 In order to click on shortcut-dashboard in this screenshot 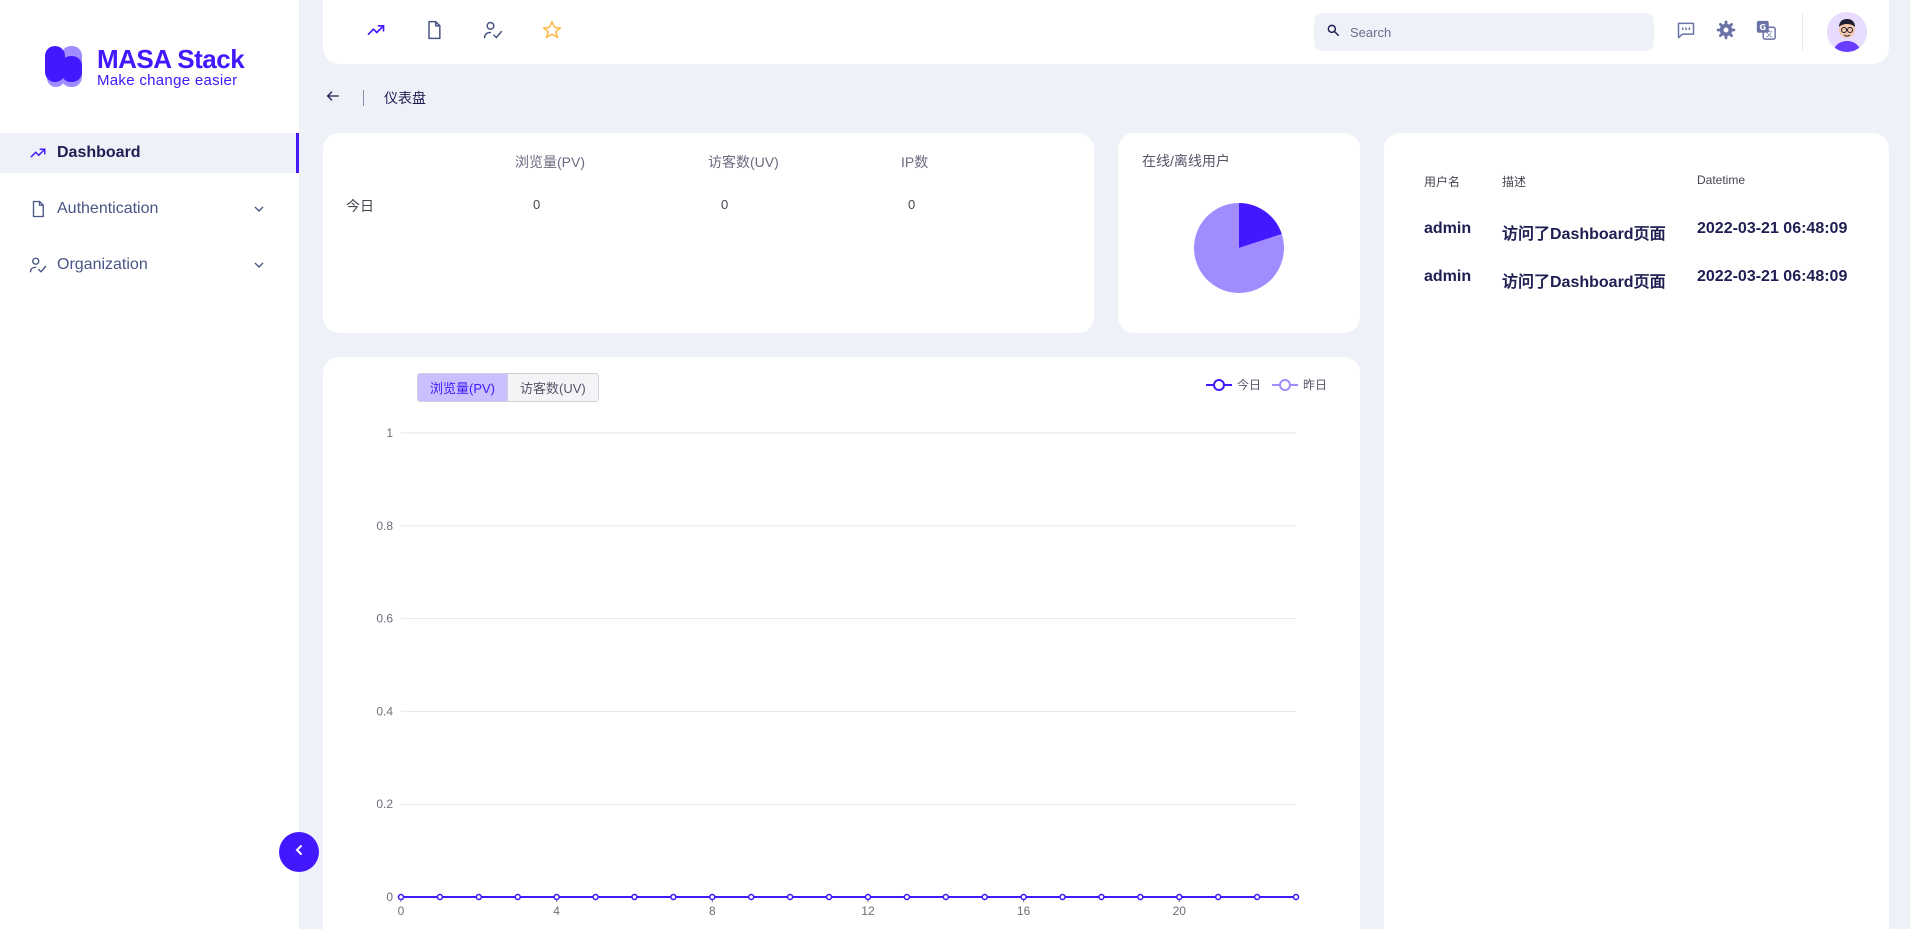, I will do `click(376, 32)`.